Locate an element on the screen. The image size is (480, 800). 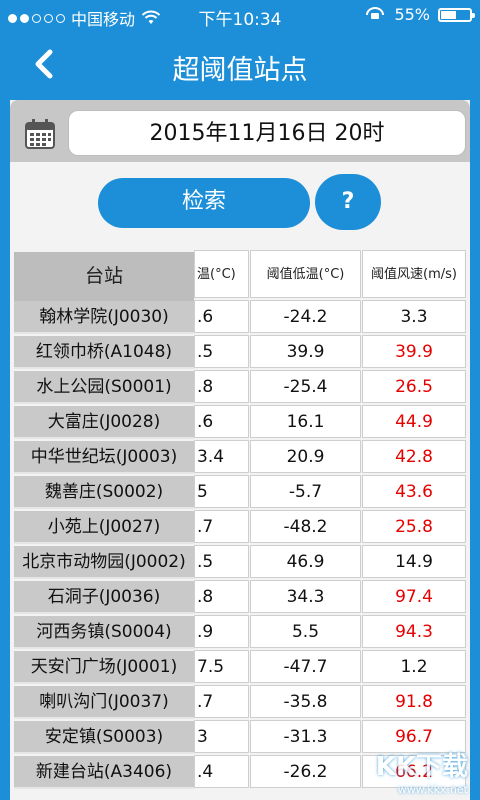
station-name-cell: 水上公园(S0001) is located at coordinates (104, 387).